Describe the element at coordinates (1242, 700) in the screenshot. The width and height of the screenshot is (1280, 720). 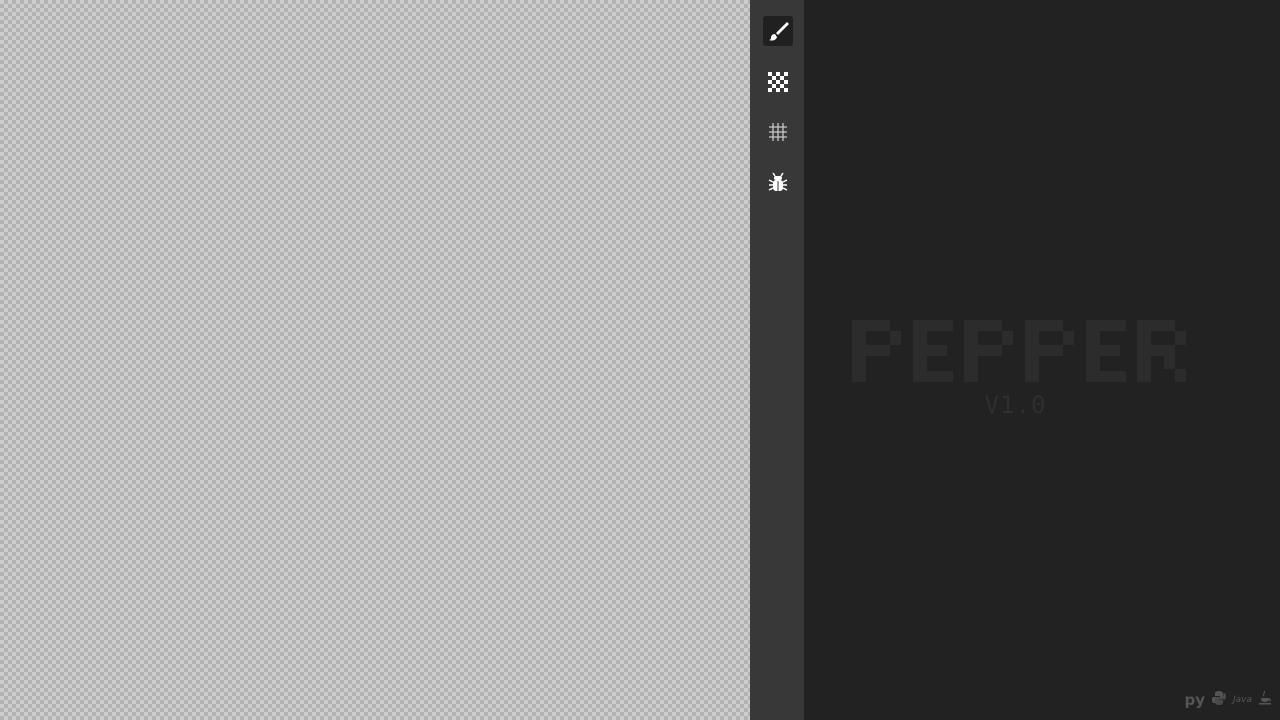
I see `java-label: Java` at that location.